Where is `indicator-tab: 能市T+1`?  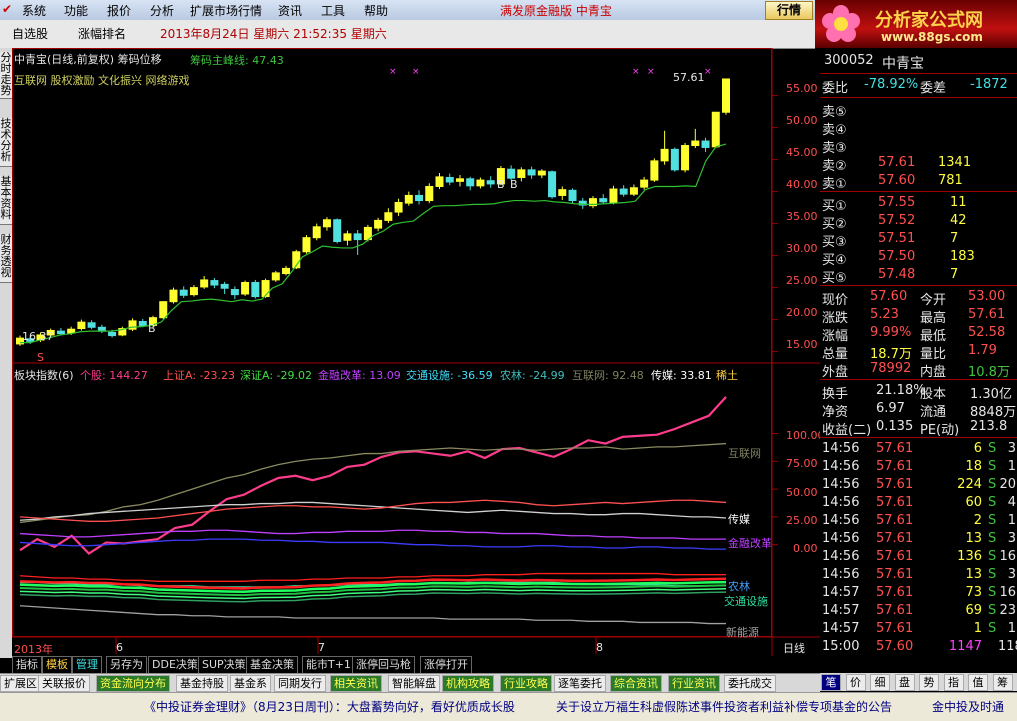 indicator-tab: 能市T+1 is located at coordinates (328, 665).